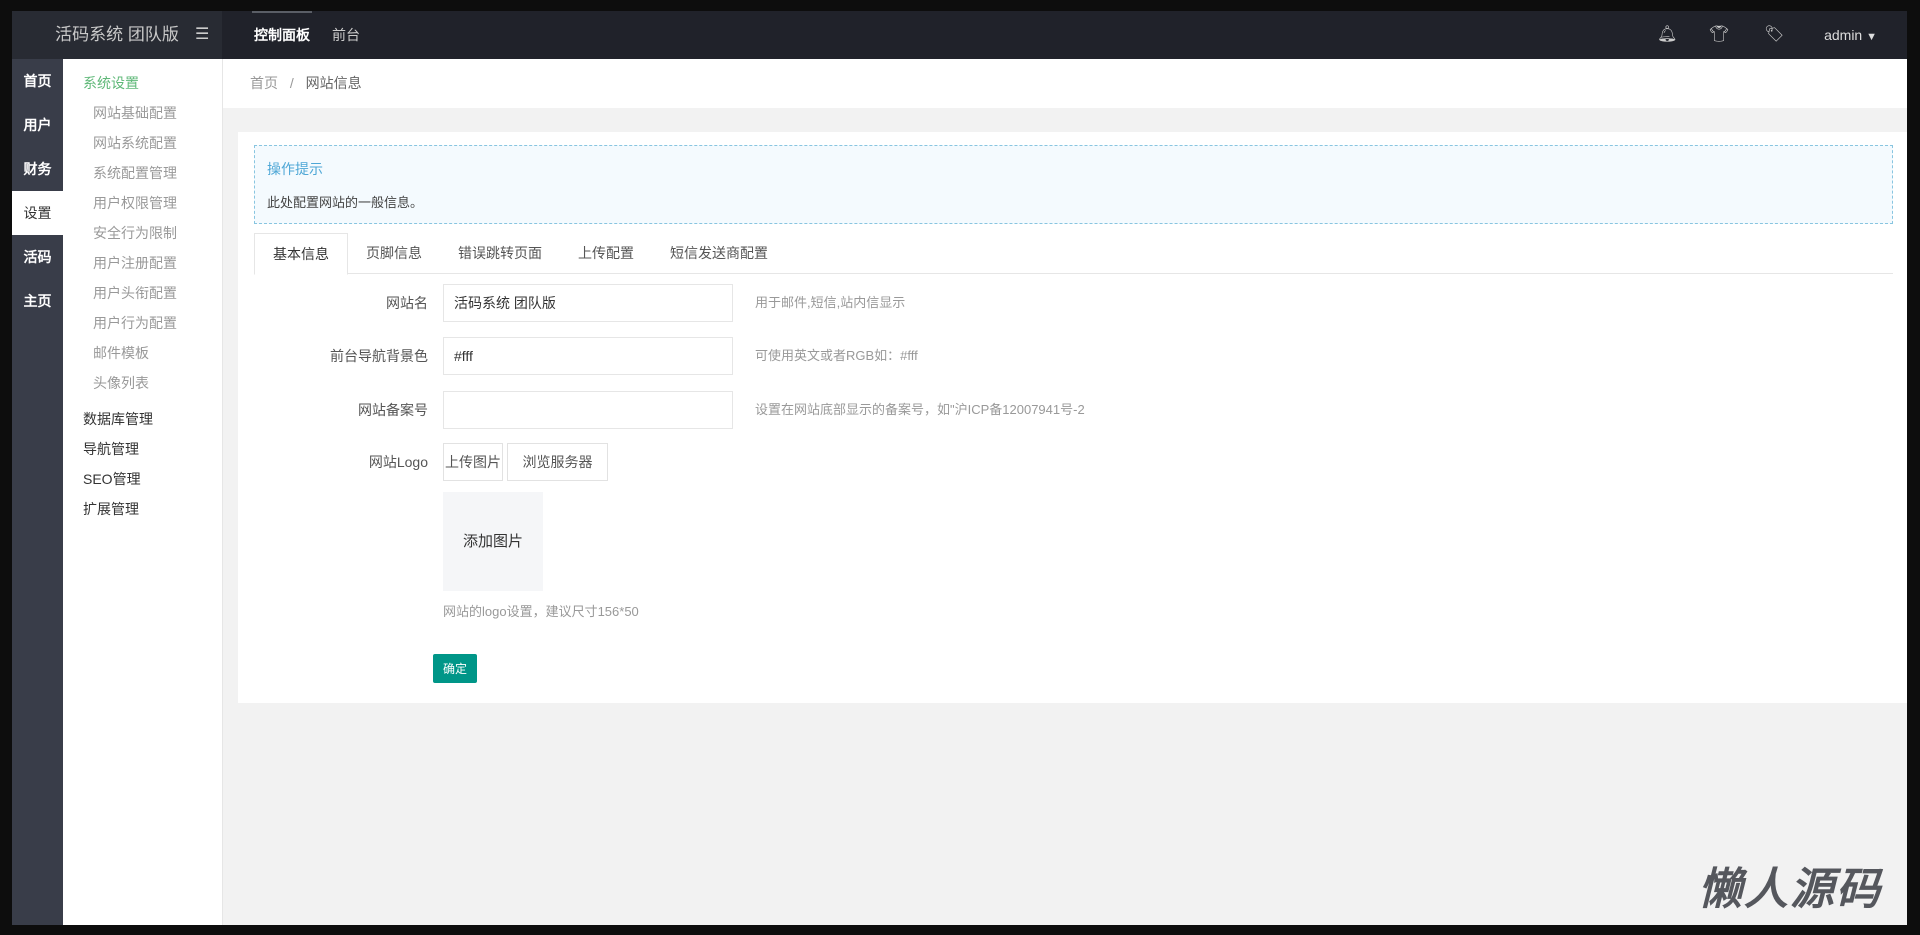 Image resolution: width=1920 pixels, height=935 pixels. I want to click on breadcrumb-home: 首页, so click(264, 83).